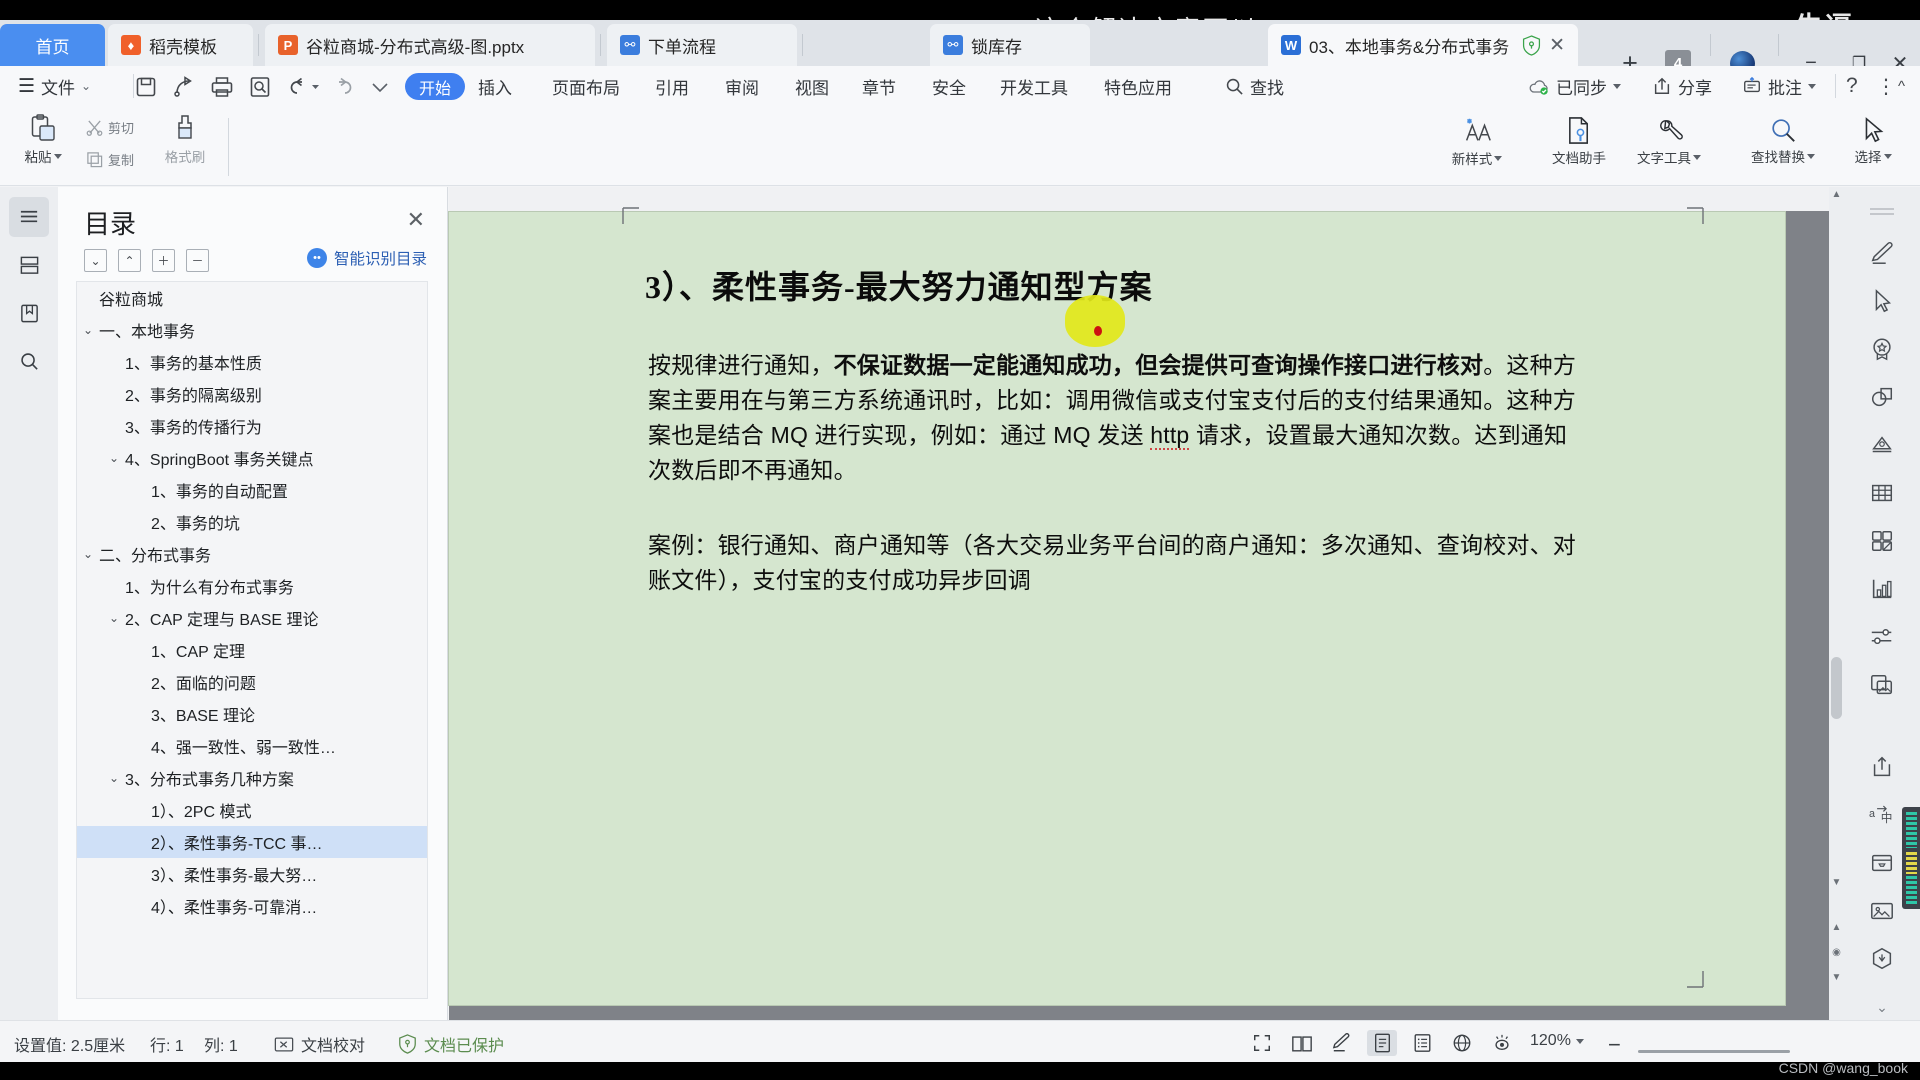  Describe the element at coordinates (252, 426) in the screenshot. I see `outline-item-4: 3、事务的传播行为` at that location.